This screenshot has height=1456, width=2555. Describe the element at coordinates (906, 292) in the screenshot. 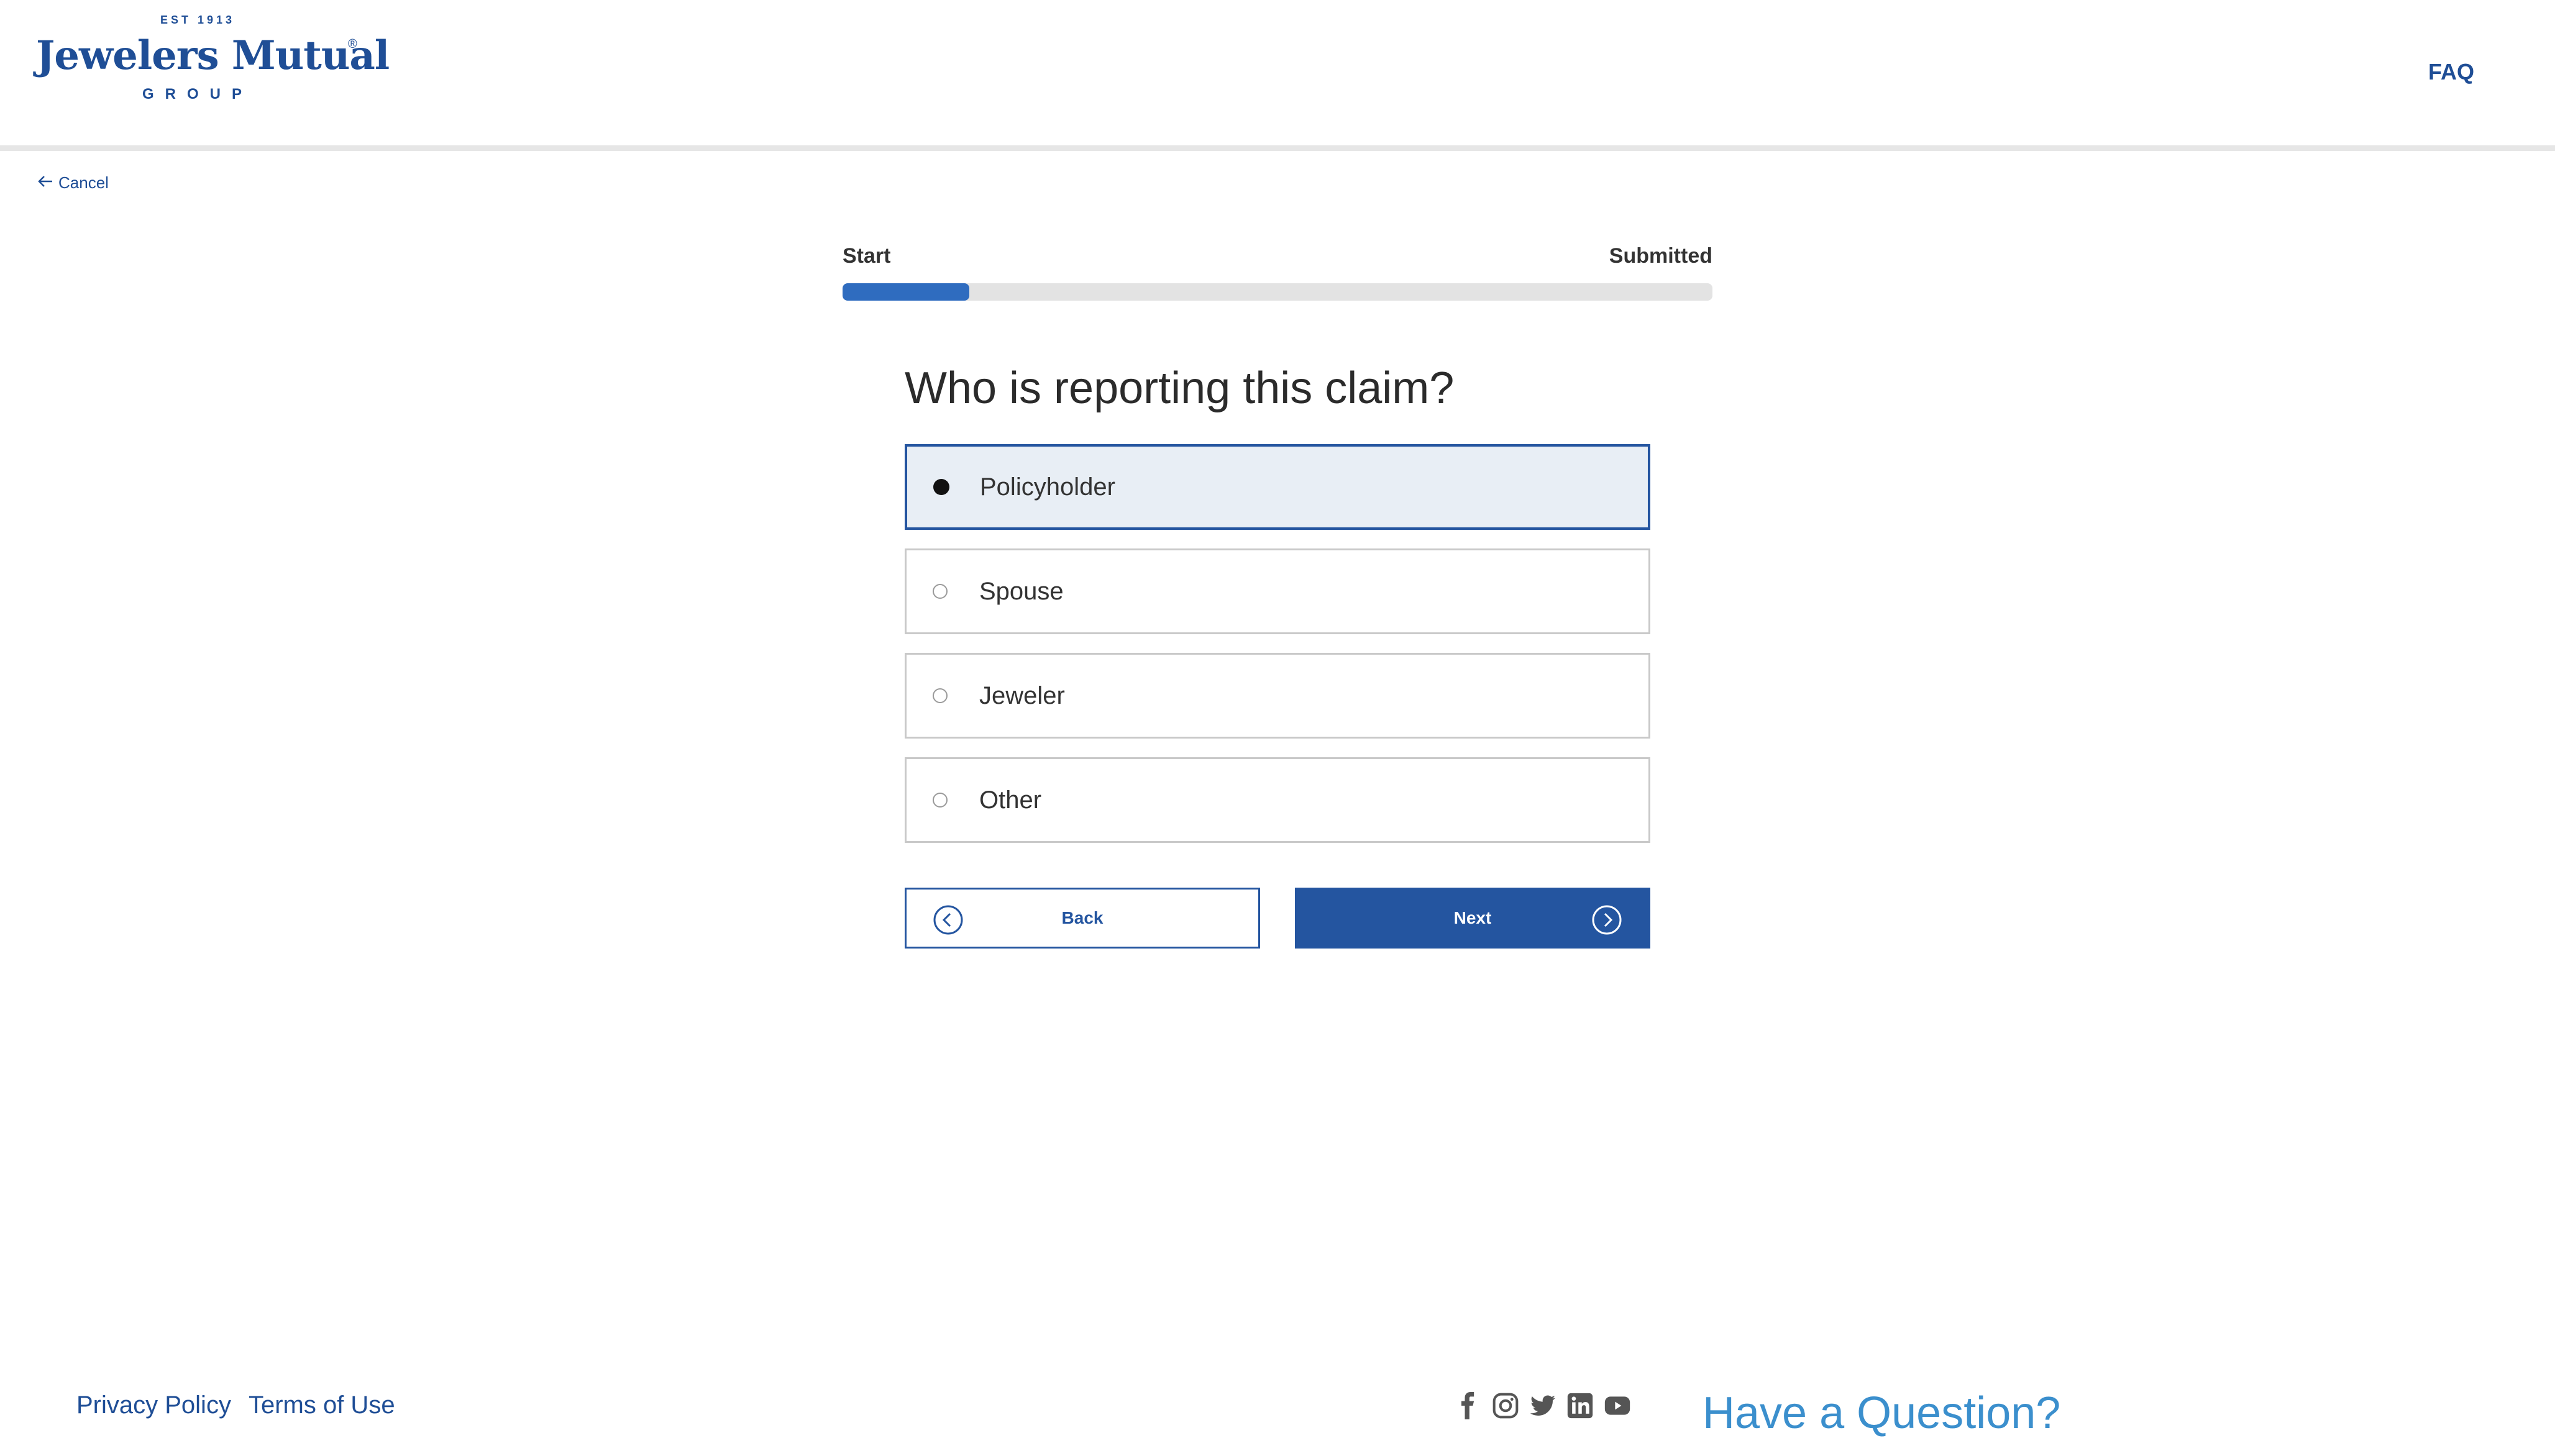

I see `progress-fill` at that location.